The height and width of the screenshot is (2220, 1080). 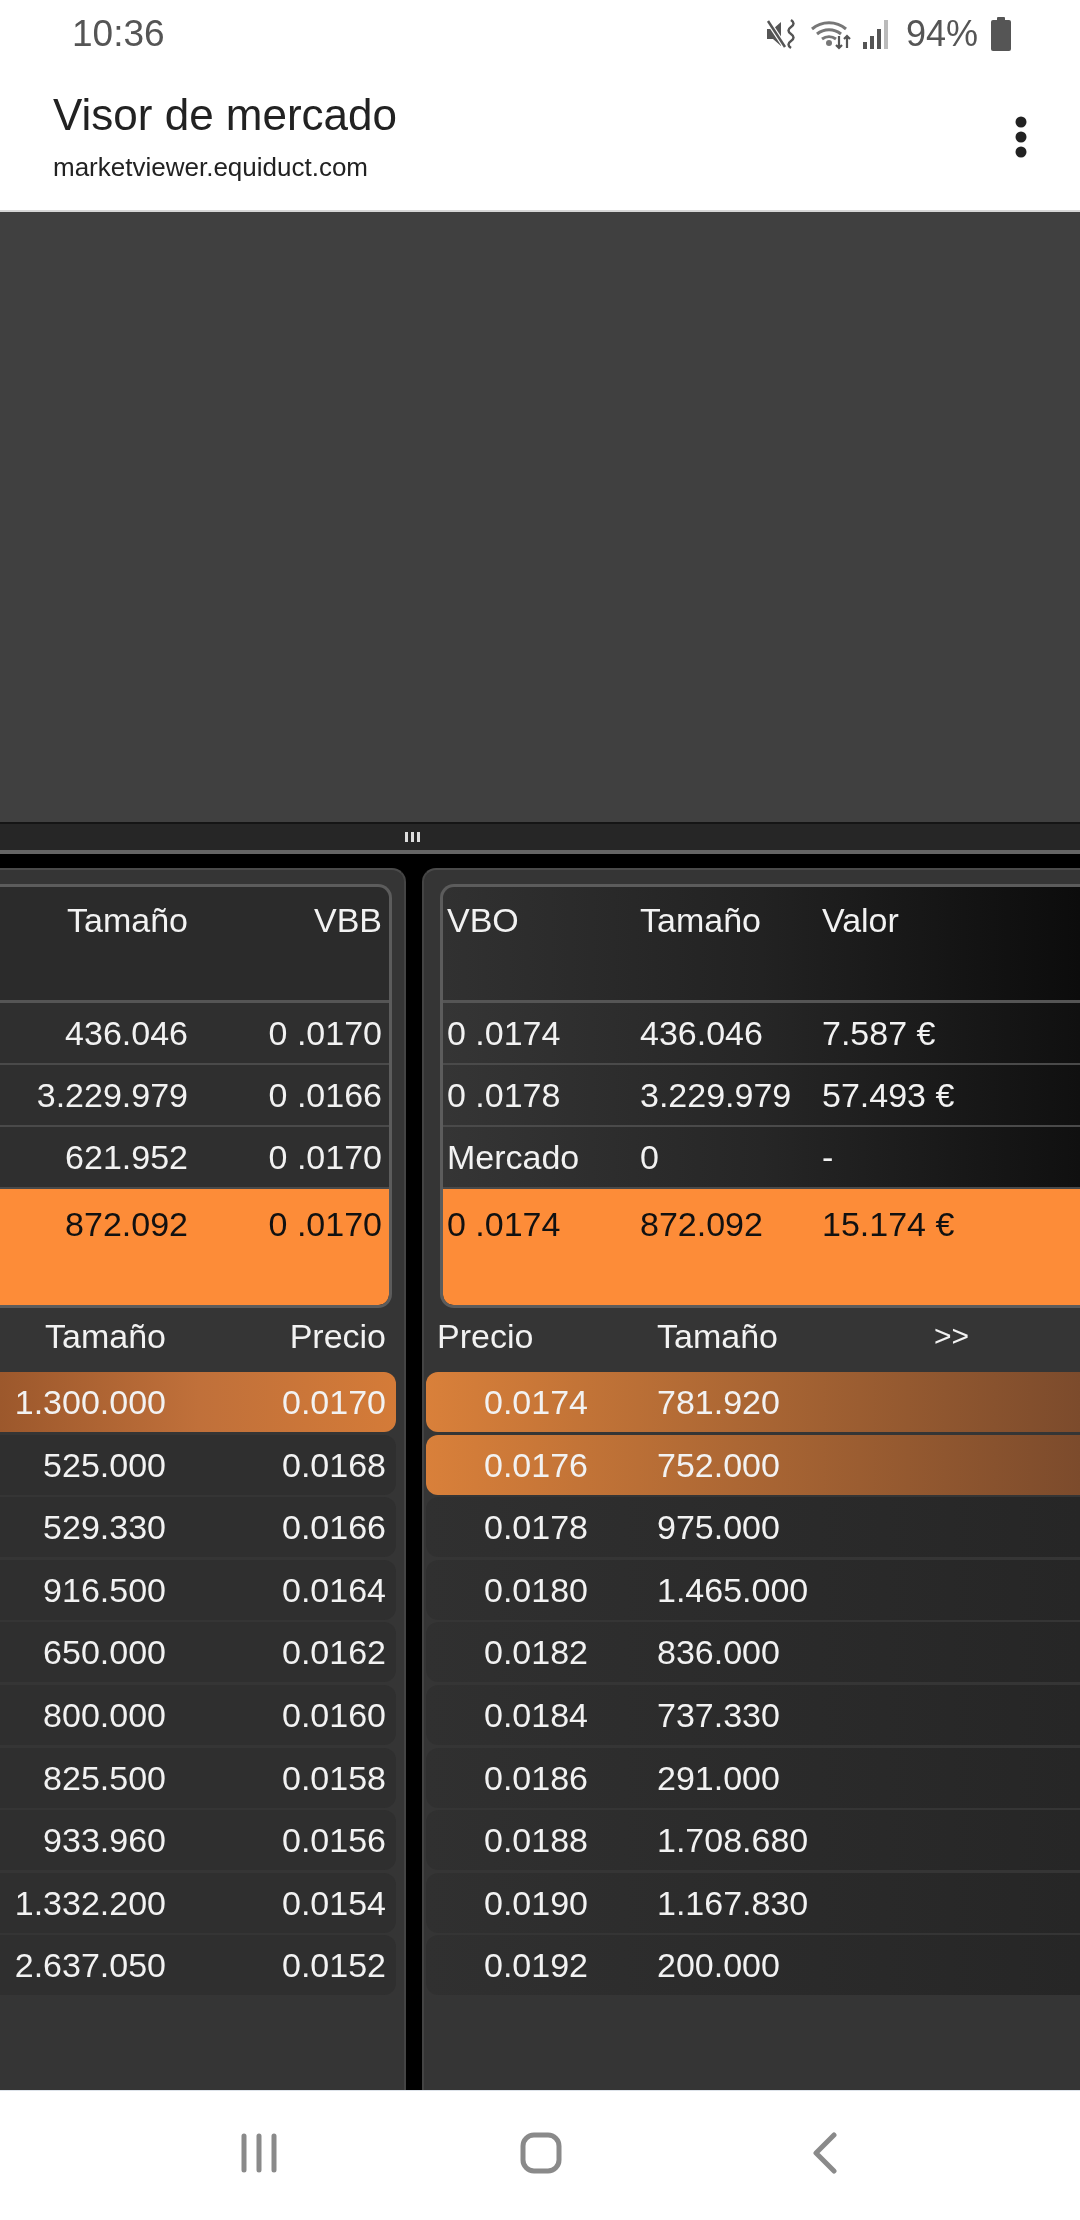 What do you see at coordinates (650, 1157) in the screenshot?
I see `table-cell-text: 0` at bounding box center [650, 1157].